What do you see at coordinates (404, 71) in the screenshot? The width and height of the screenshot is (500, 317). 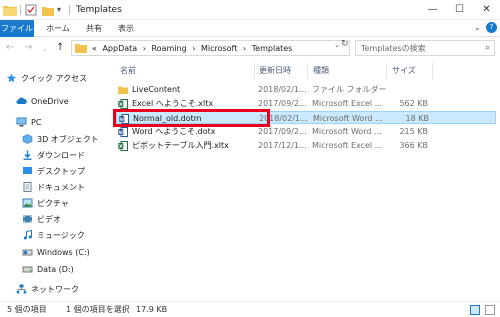 I see `column-header-size: サイズ` at bounding box center [404, 71].